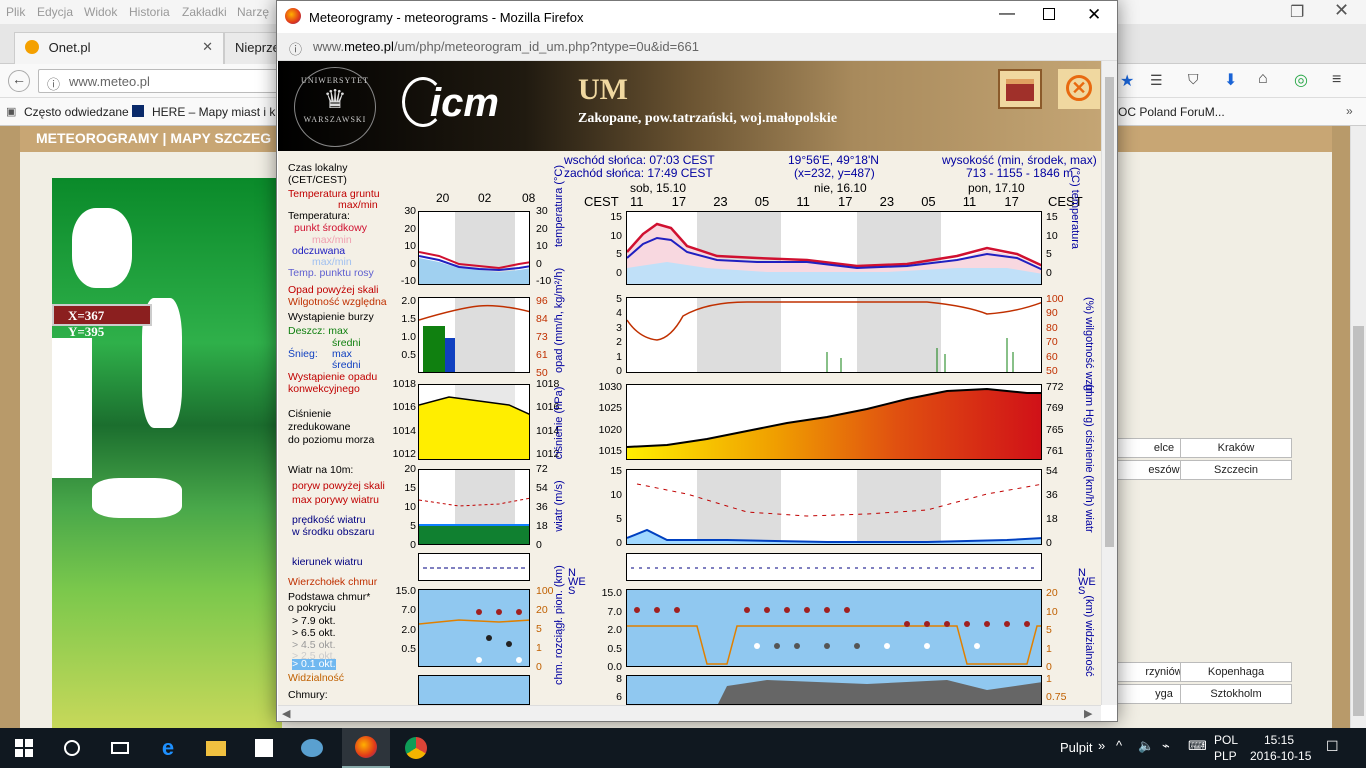  What do you see at coordinates (1020, 89) in the screenshot?
I see `archive-button` at bounding box center [1020, 89].